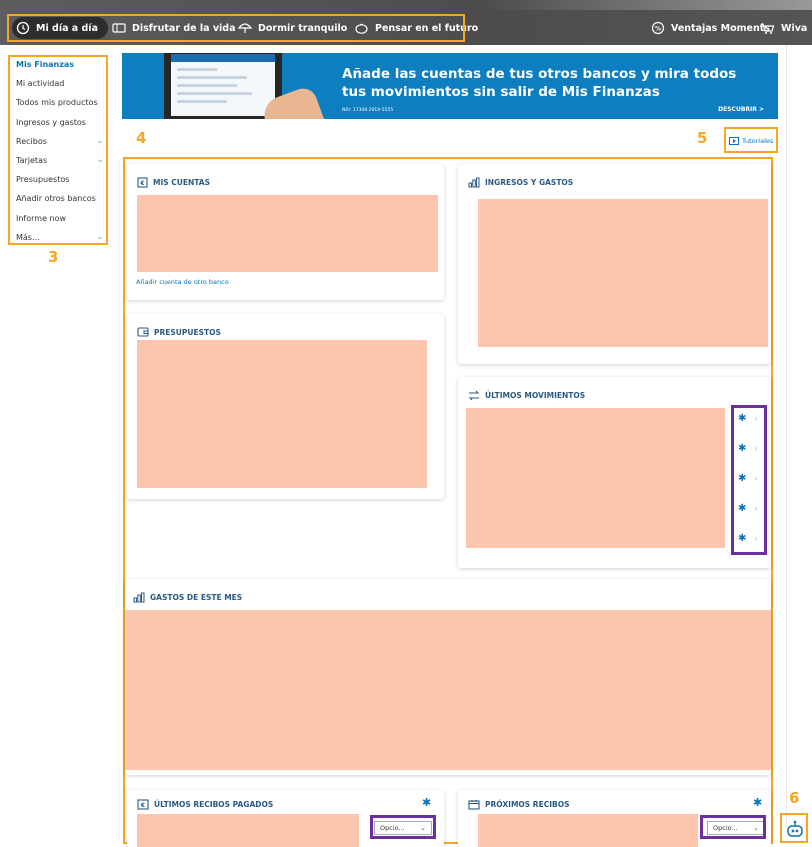 This screenshot has width=812, height=847. What do you see at coordinates (143, 332) in the screenshot?
I see `wallet-icon` at bounding box center [143, 332].